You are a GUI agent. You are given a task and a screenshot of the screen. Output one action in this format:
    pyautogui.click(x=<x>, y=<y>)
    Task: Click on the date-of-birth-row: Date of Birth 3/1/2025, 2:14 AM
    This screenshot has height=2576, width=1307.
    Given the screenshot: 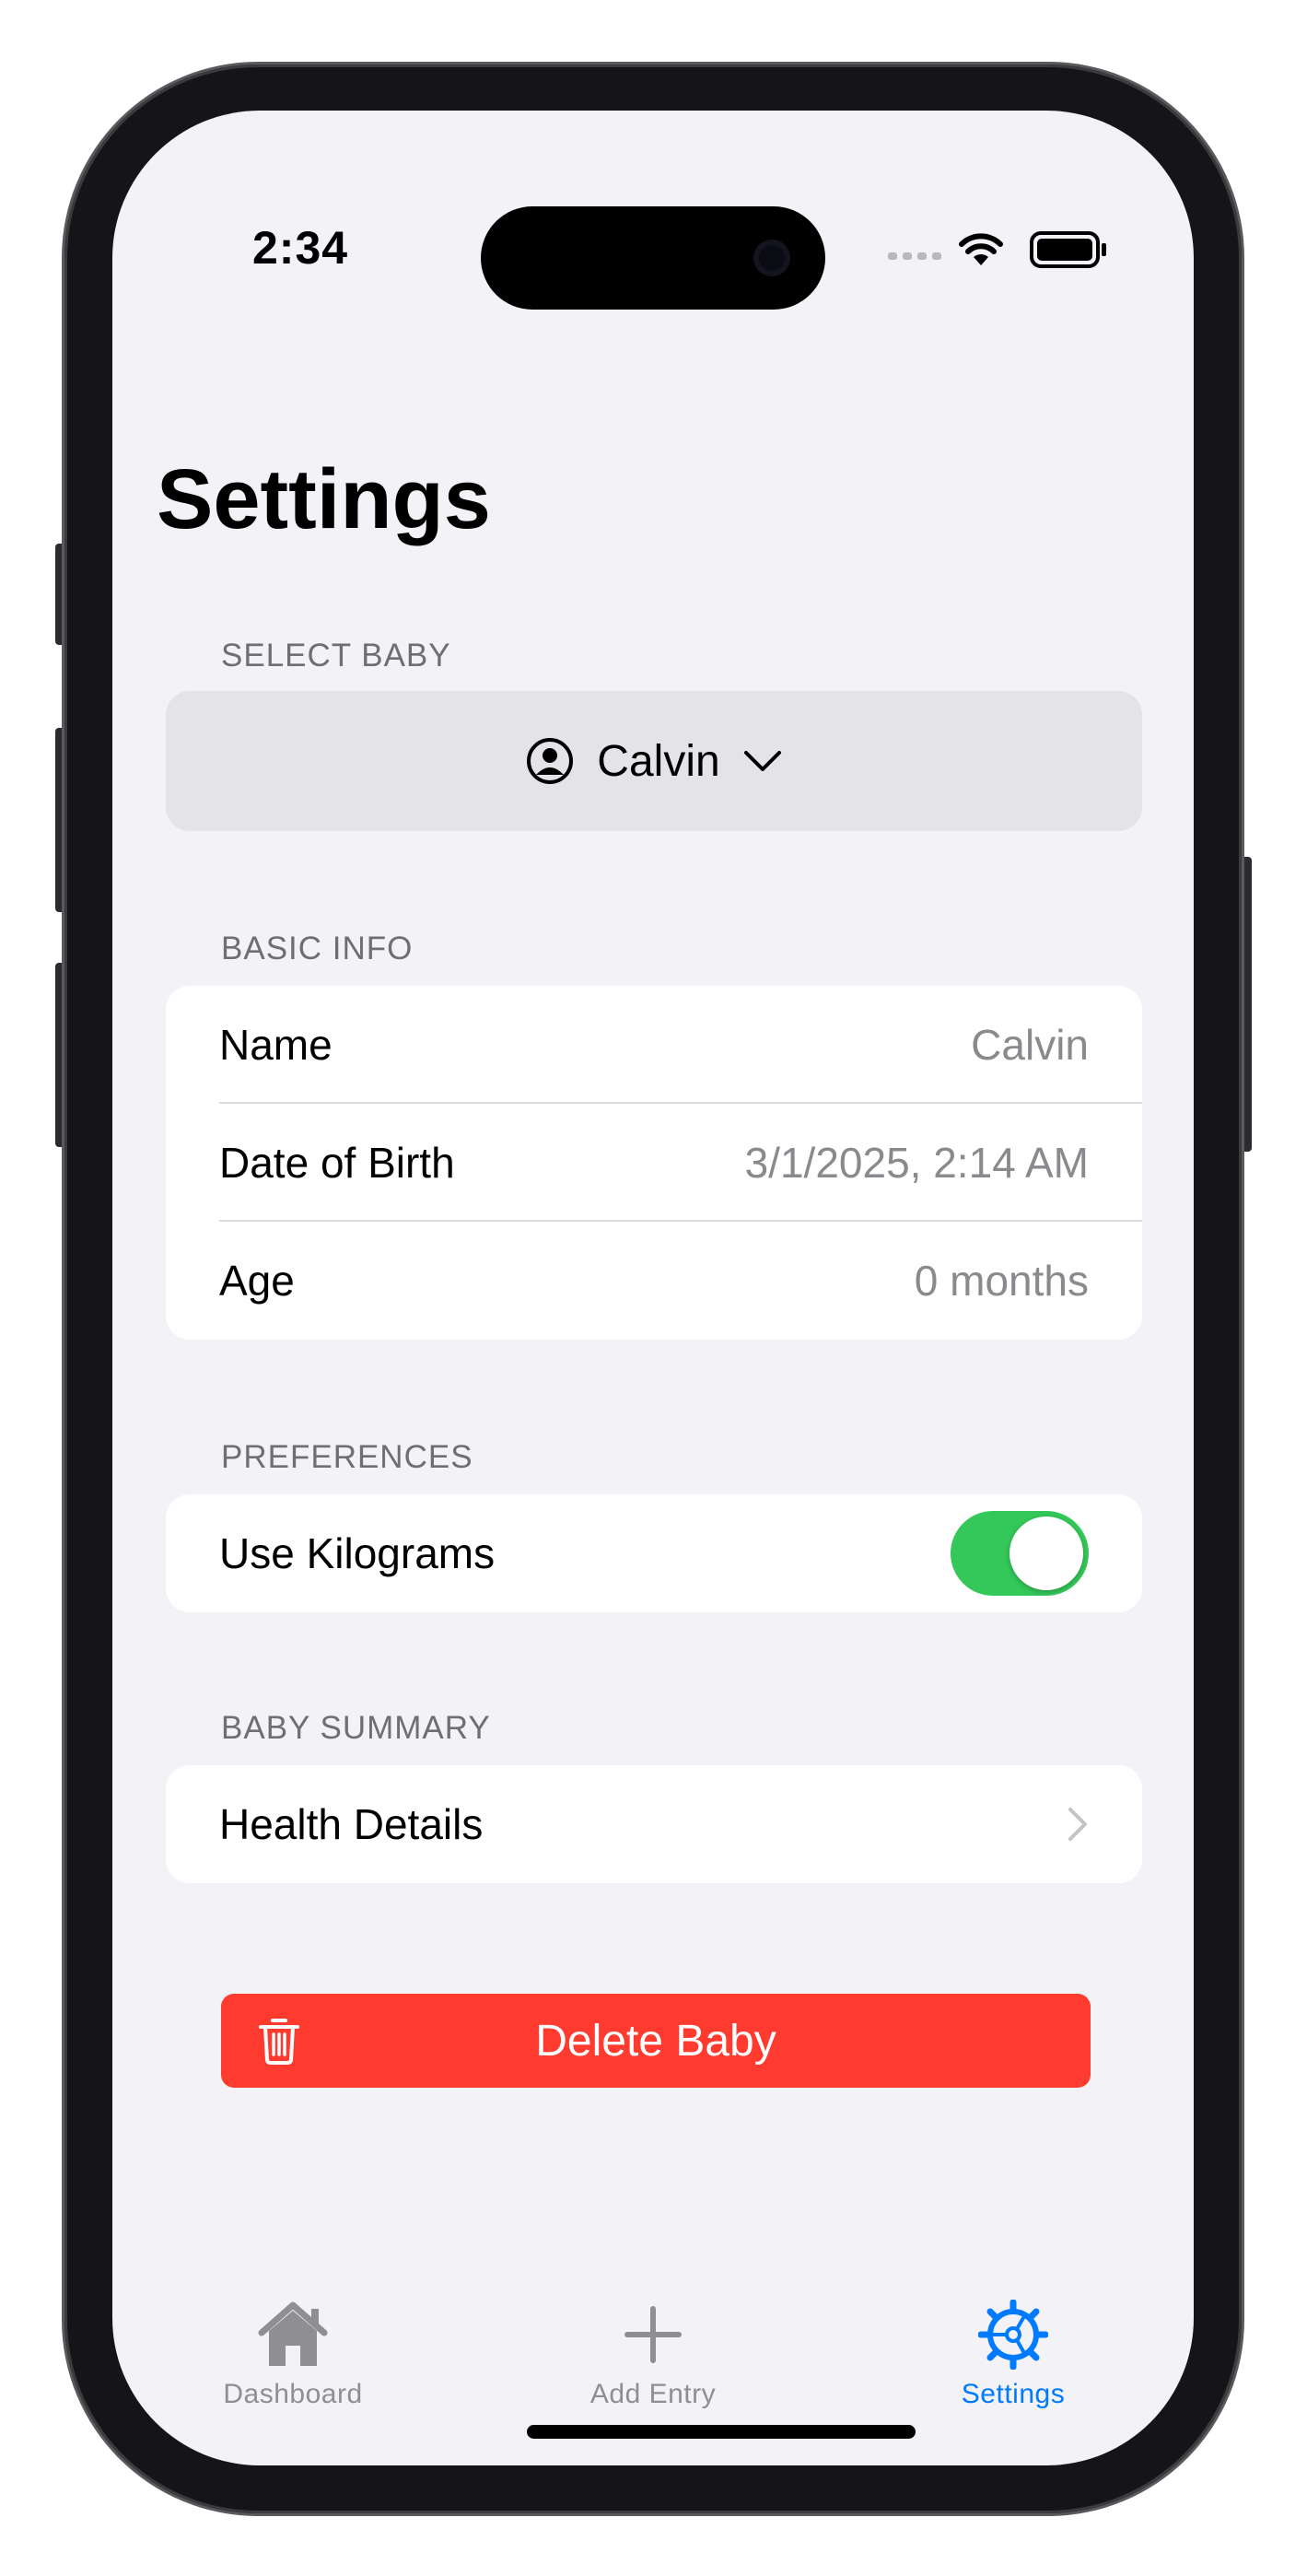 What is the action you would take?
    pyautogui.click(x=654, y=1163)
    